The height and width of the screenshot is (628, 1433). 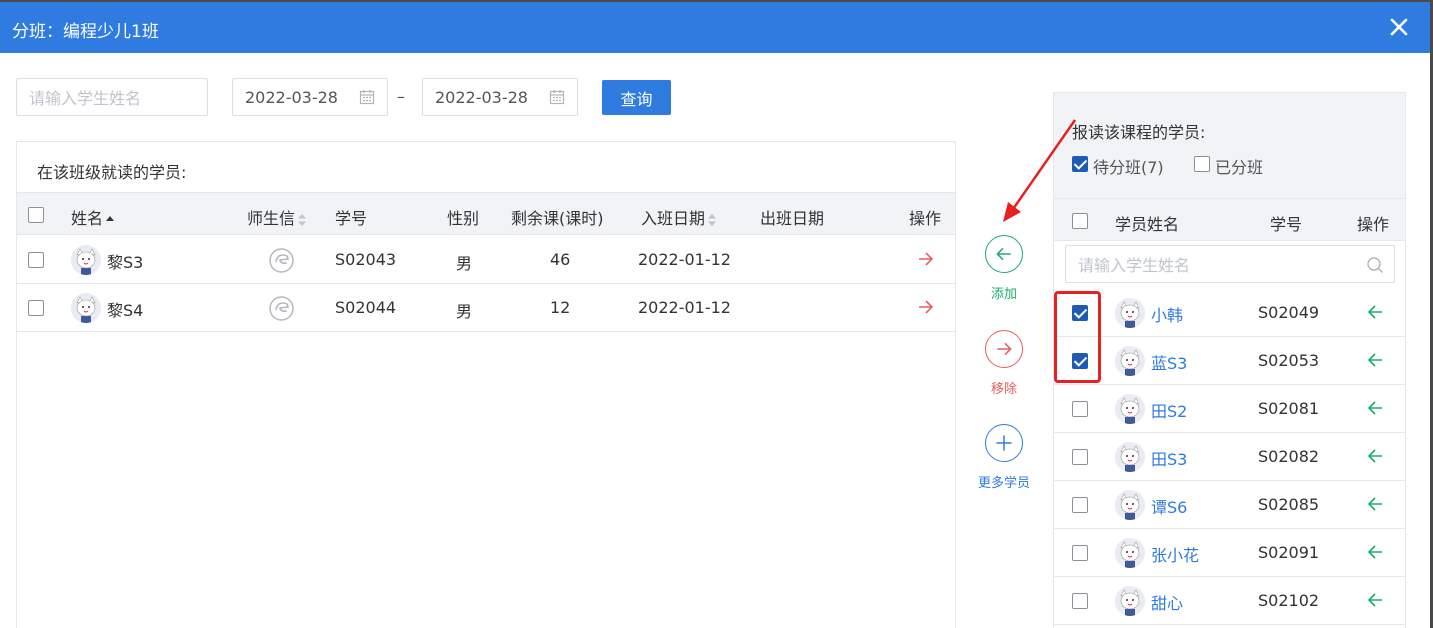 I want to click on search-icon, so click(x=1375, y=265).